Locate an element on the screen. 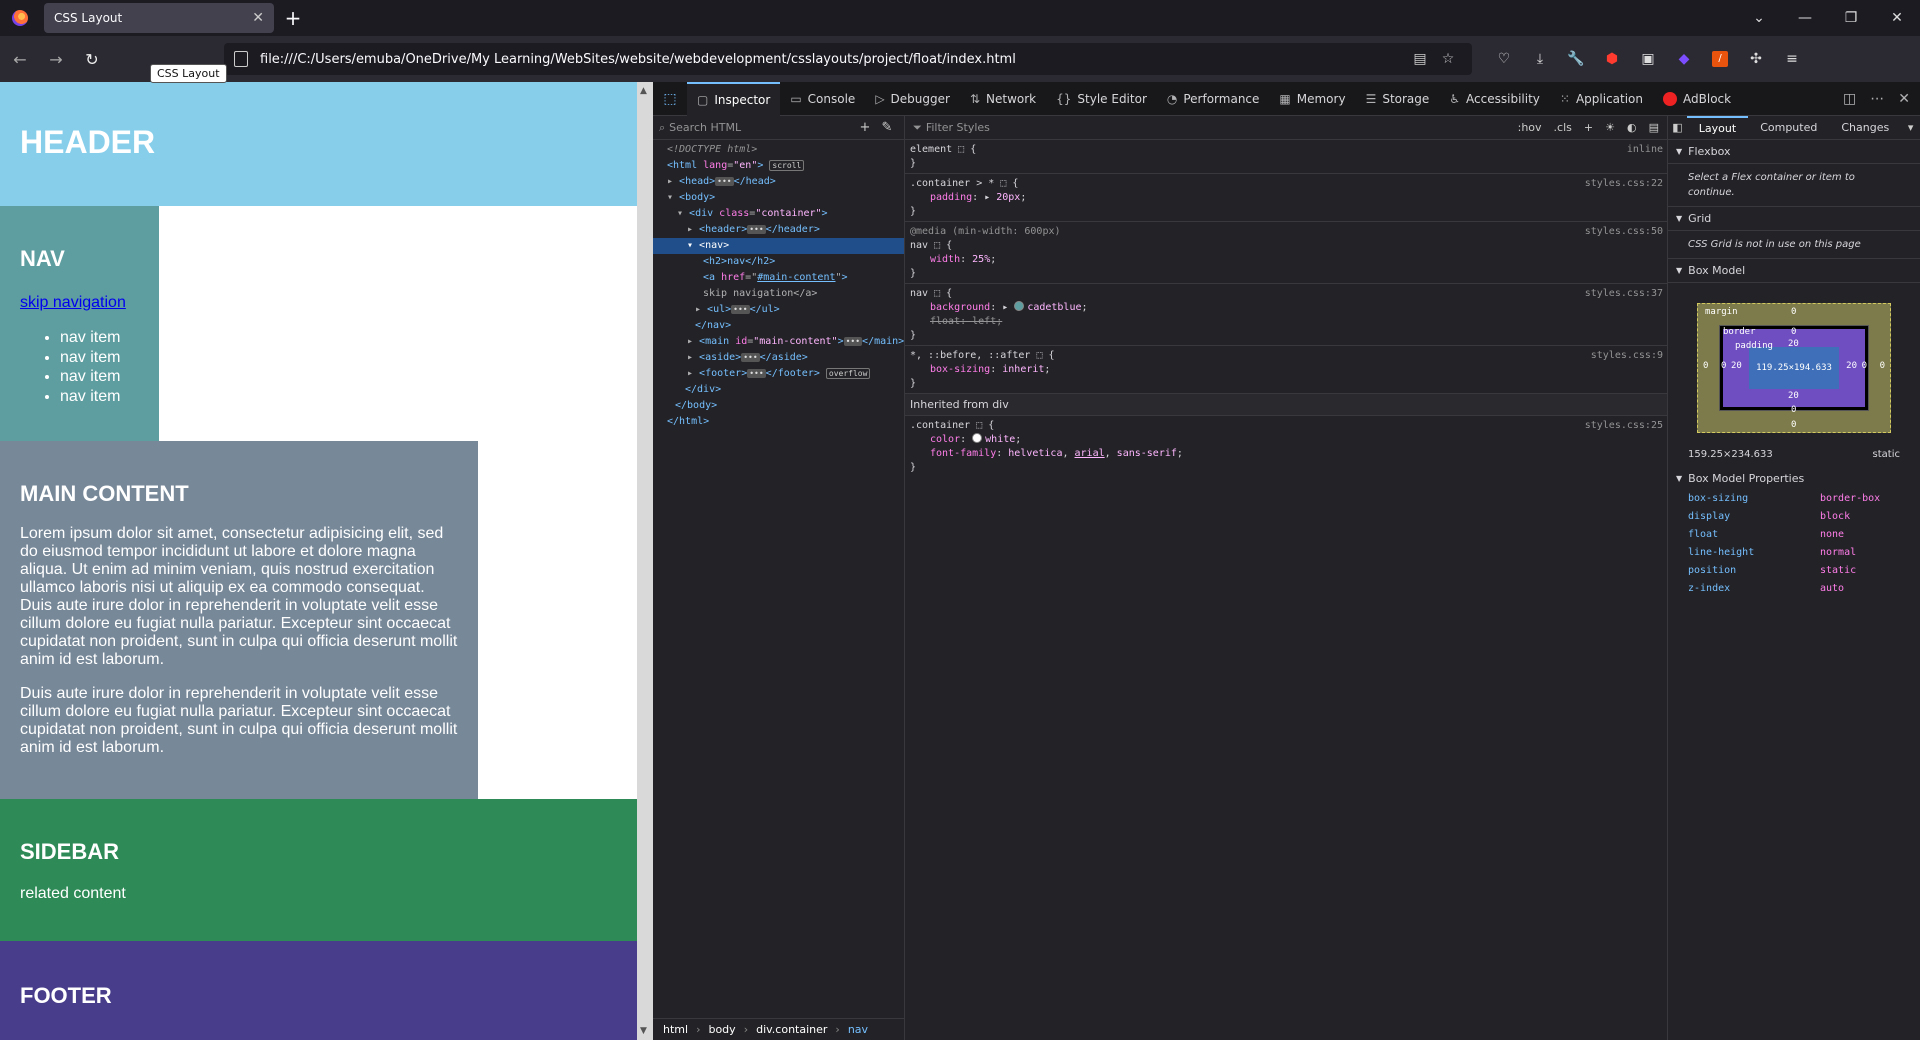 The image size is (1920, 1040). grid-section-header: ▼ Grid is located at coordinates (1794, 219).